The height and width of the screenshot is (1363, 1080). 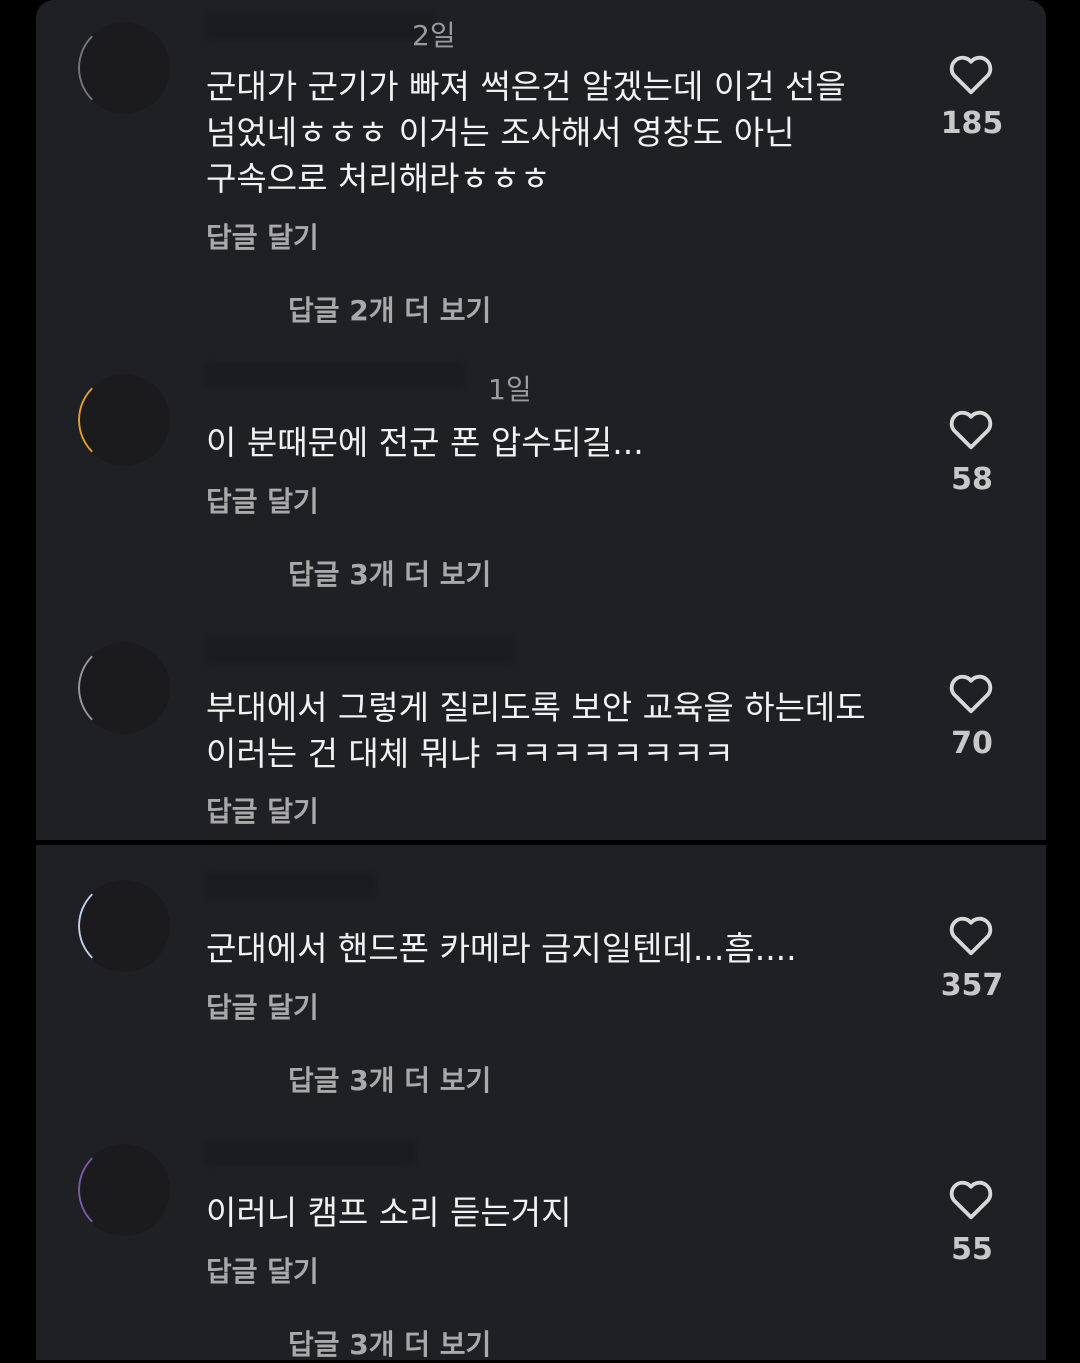 What do you see at coordinates (972, 1249) in the screenshot?
I see `like-count: 55` at bounding box center [972, 1249].